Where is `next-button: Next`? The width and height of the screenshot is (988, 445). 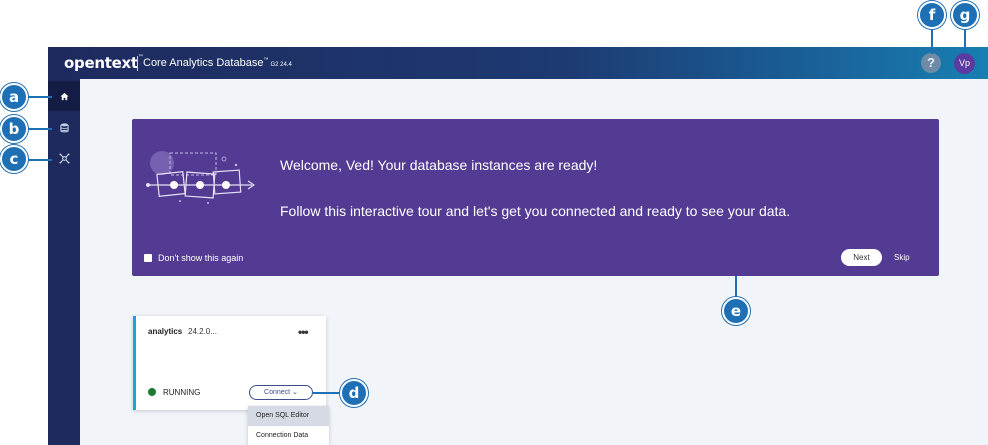
next-button: Next is located at coordinates (861, 257).